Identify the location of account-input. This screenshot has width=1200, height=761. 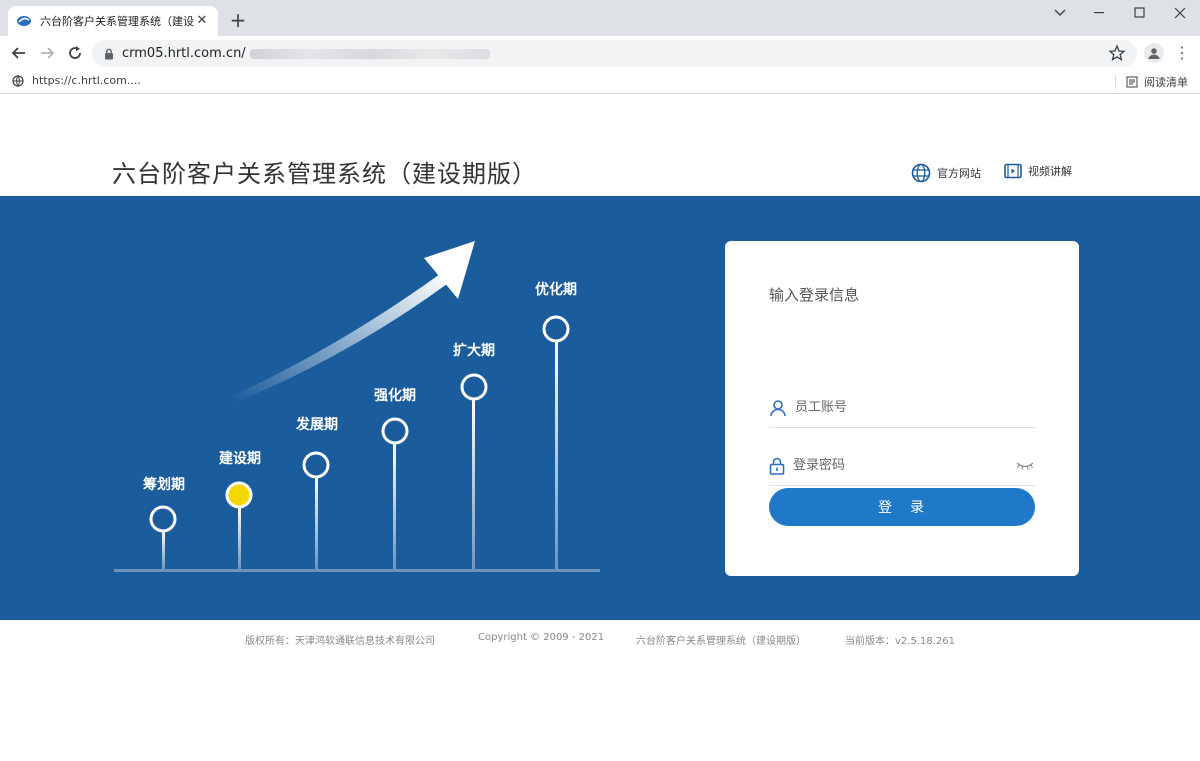
(915, 407).